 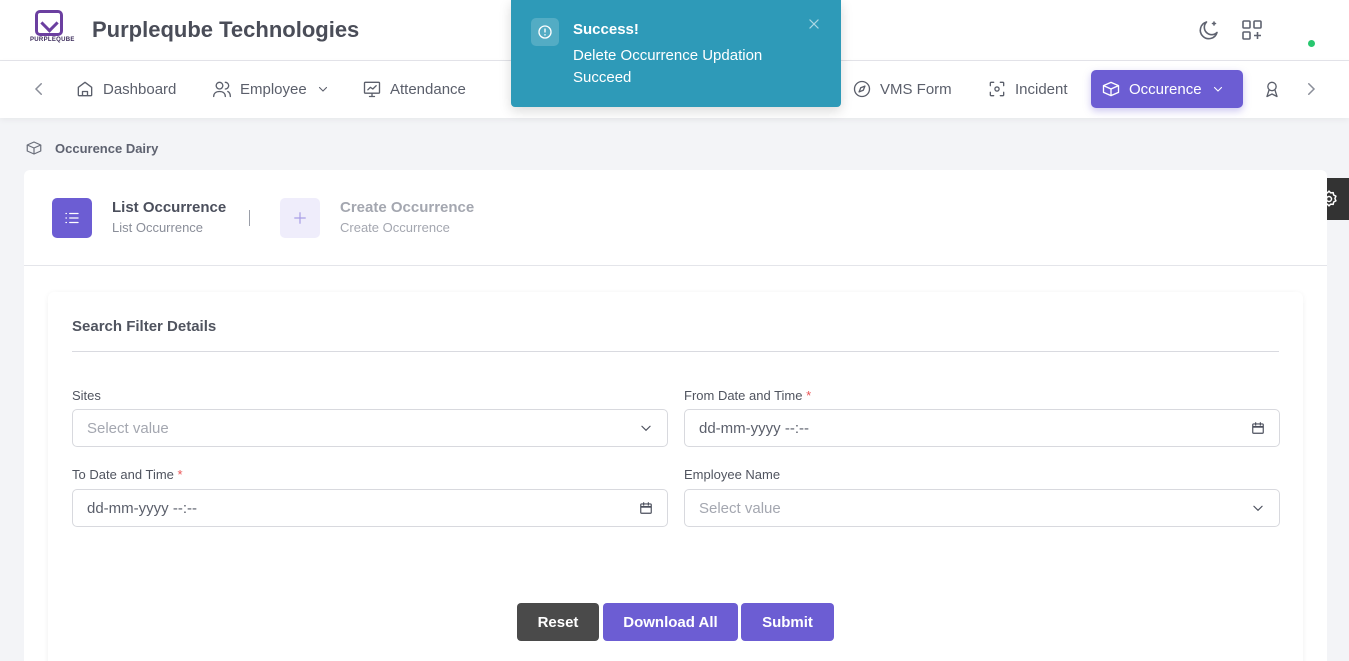 What do you see at coordinates (52, 40) in the screenshot?
I see `logo-text: PURPLEQUBE` at bounding box center [52, 40].